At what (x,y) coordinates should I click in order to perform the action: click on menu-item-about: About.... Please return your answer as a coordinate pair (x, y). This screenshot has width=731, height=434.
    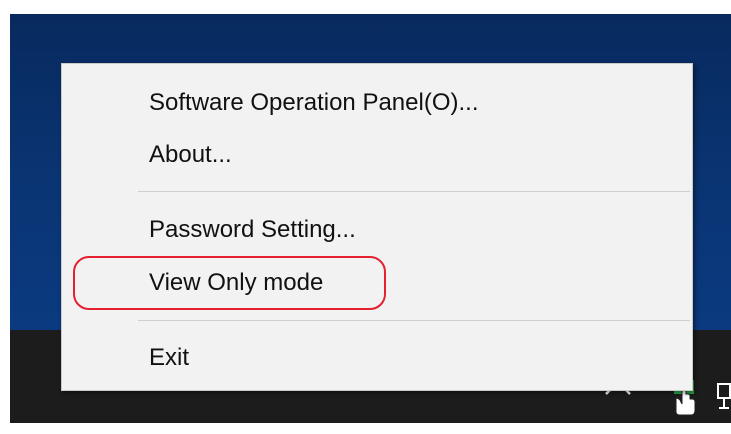
    Looking at the image, I should click on (377, 155).